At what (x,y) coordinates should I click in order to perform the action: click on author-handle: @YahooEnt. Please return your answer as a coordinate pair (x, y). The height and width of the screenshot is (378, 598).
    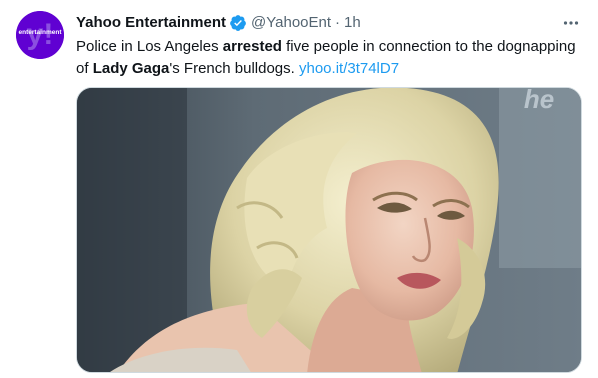
    Looking at the image, I should click on (291, 23).